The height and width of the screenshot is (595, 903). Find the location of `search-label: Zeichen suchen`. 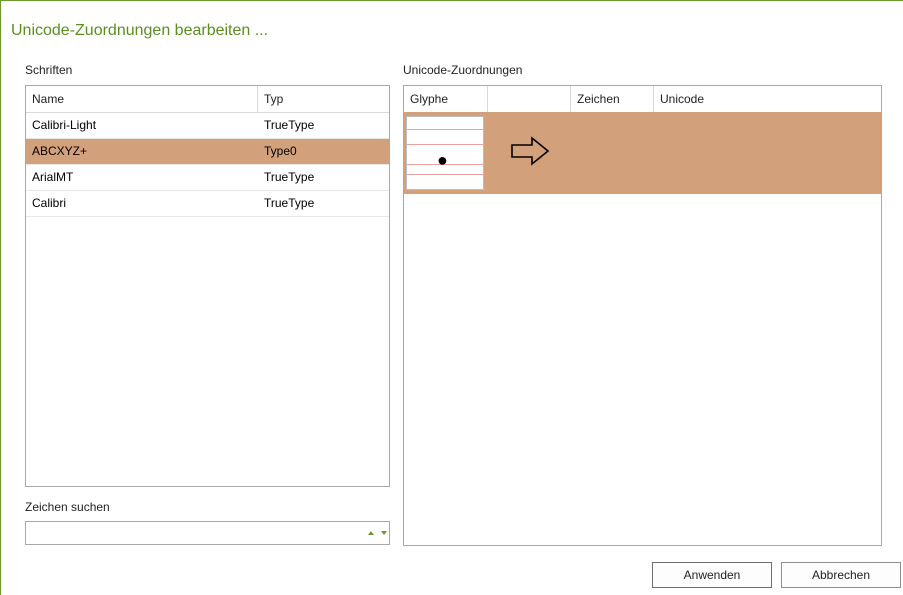

search-label: Zeichen suchen is located at coordinates (67, 507).